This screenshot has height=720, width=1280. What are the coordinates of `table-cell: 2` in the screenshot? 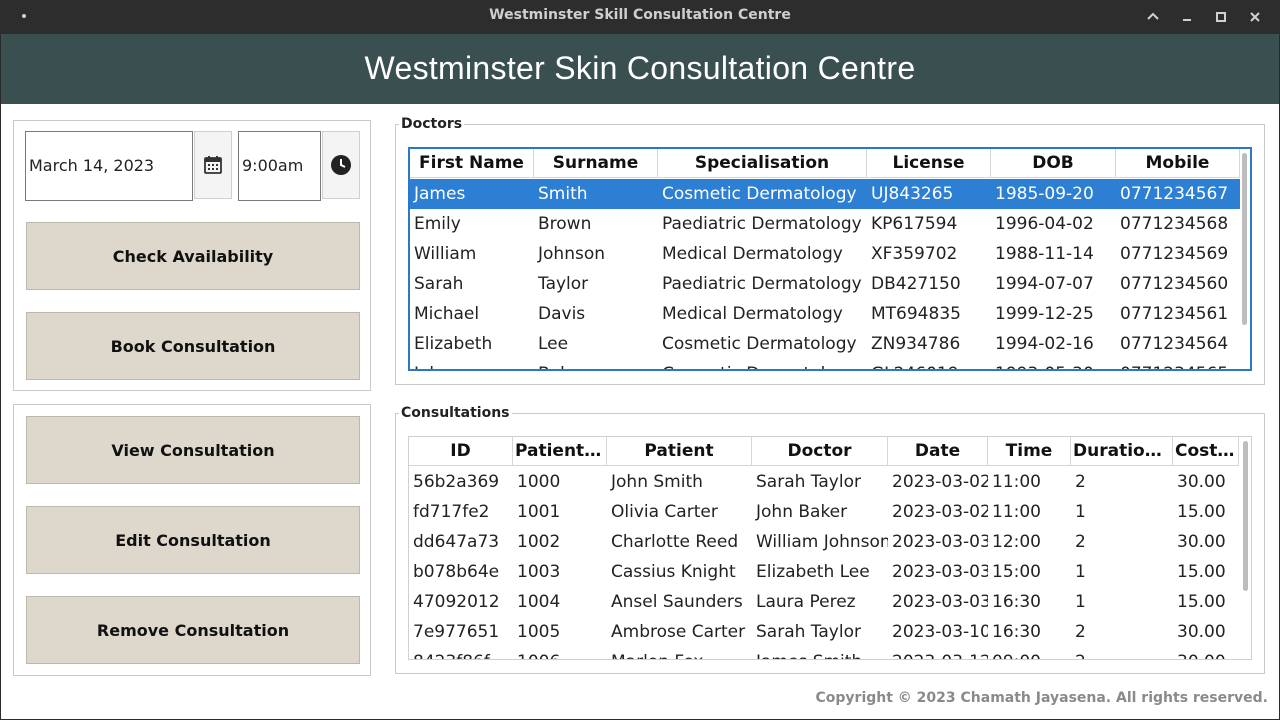 It's located at (1080, 482).